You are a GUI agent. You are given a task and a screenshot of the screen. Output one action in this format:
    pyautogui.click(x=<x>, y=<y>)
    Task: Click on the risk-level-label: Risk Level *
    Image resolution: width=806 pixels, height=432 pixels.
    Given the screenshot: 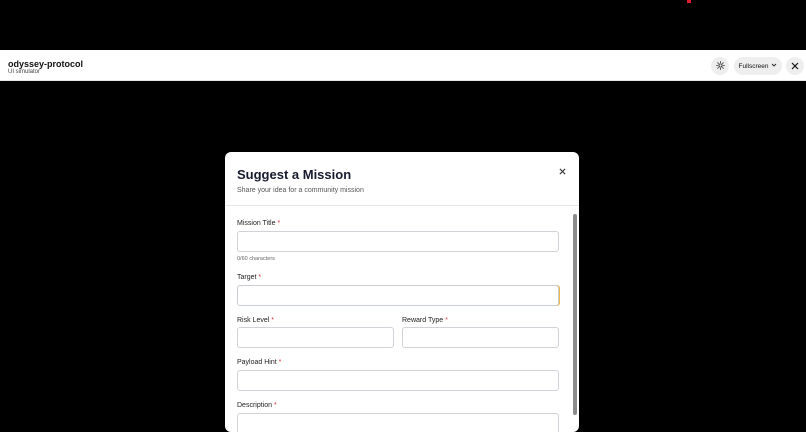 What is the action you would take?
    pyautogui.click(x=255, y=320)
    